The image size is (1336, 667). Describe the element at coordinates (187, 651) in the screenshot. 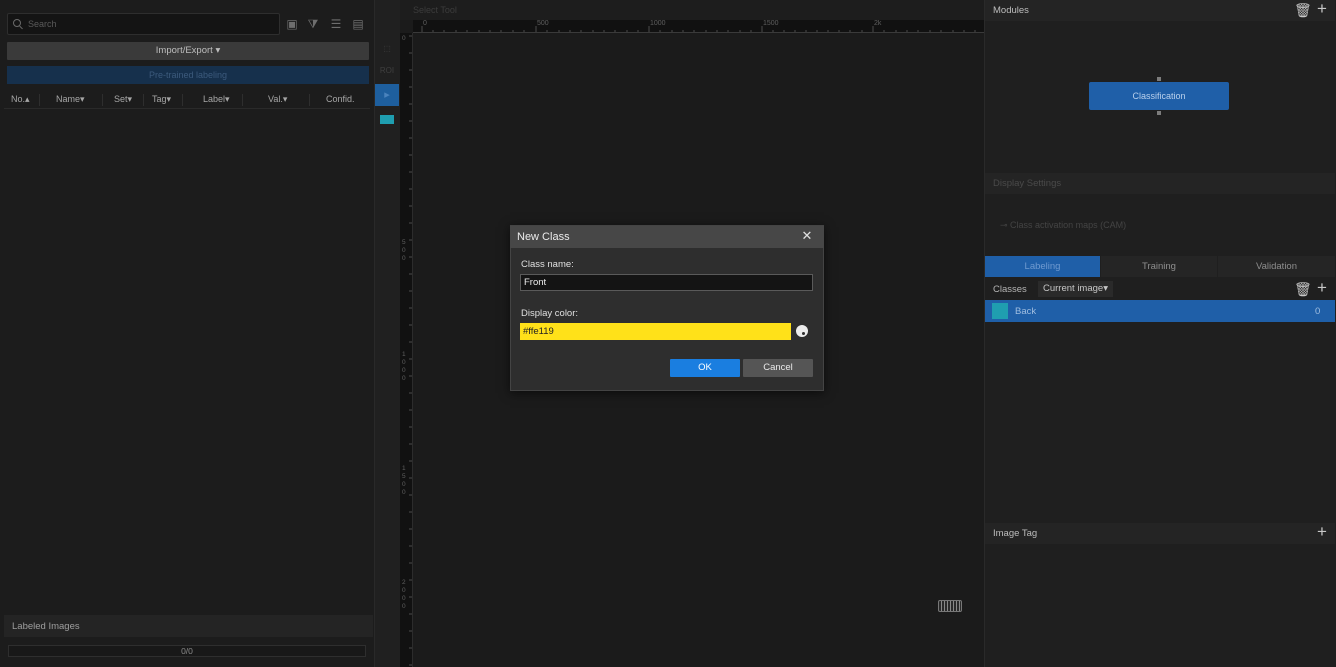

I see `labeled-images-progress: 0/0` at that location.